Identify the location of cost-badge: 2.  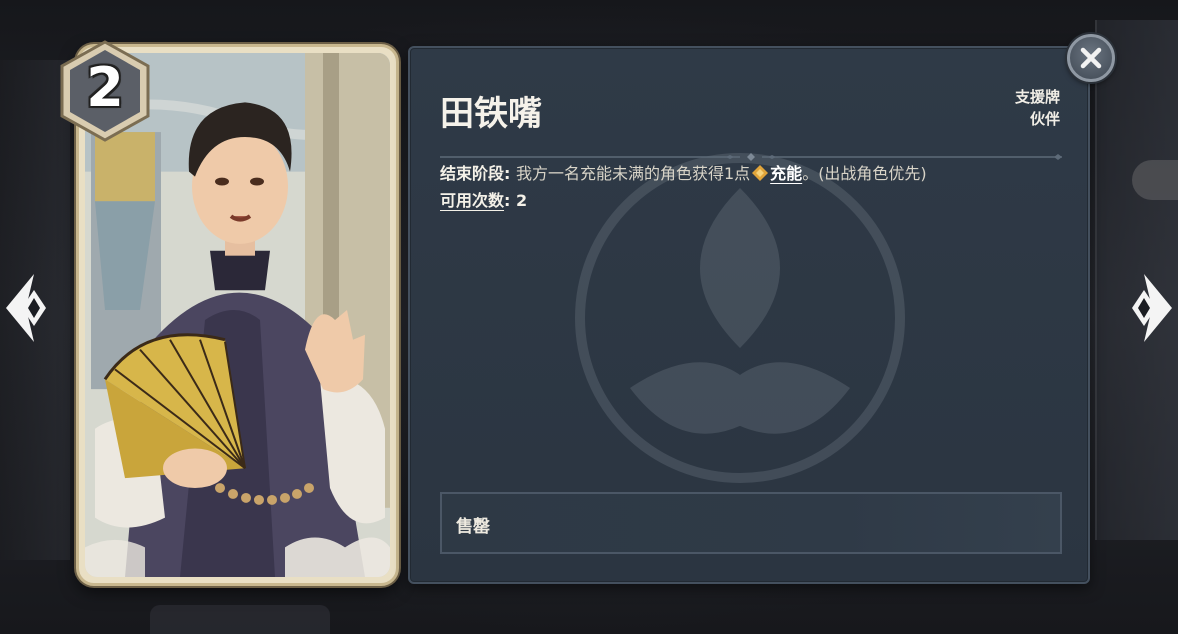
(105, 91).